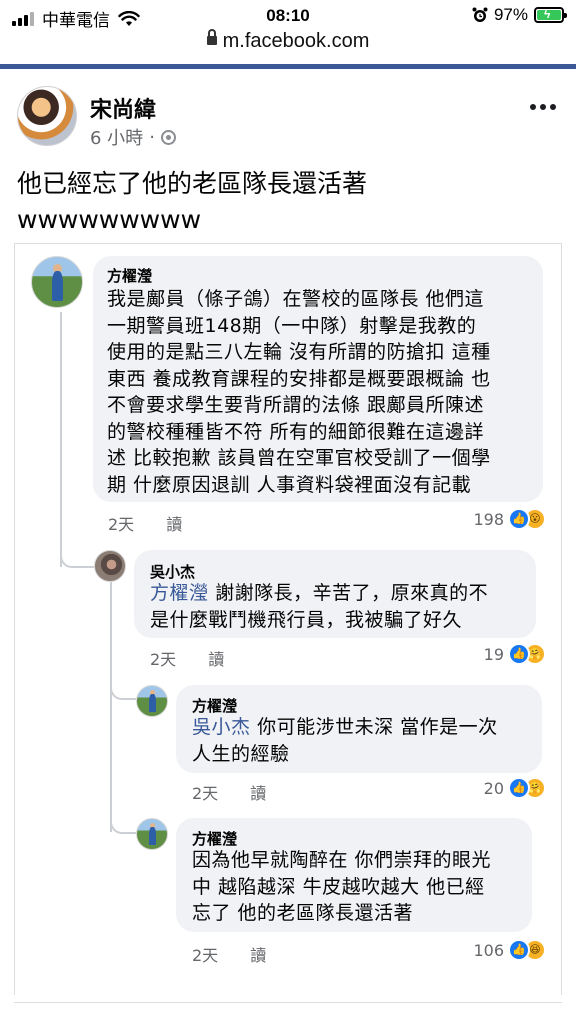 This screenshot has width=576, height=1024. What do you see at coordinates (550, 15) in the screenshot?
I see `battery-icon: ϟ` at bounding box center [550, 15].